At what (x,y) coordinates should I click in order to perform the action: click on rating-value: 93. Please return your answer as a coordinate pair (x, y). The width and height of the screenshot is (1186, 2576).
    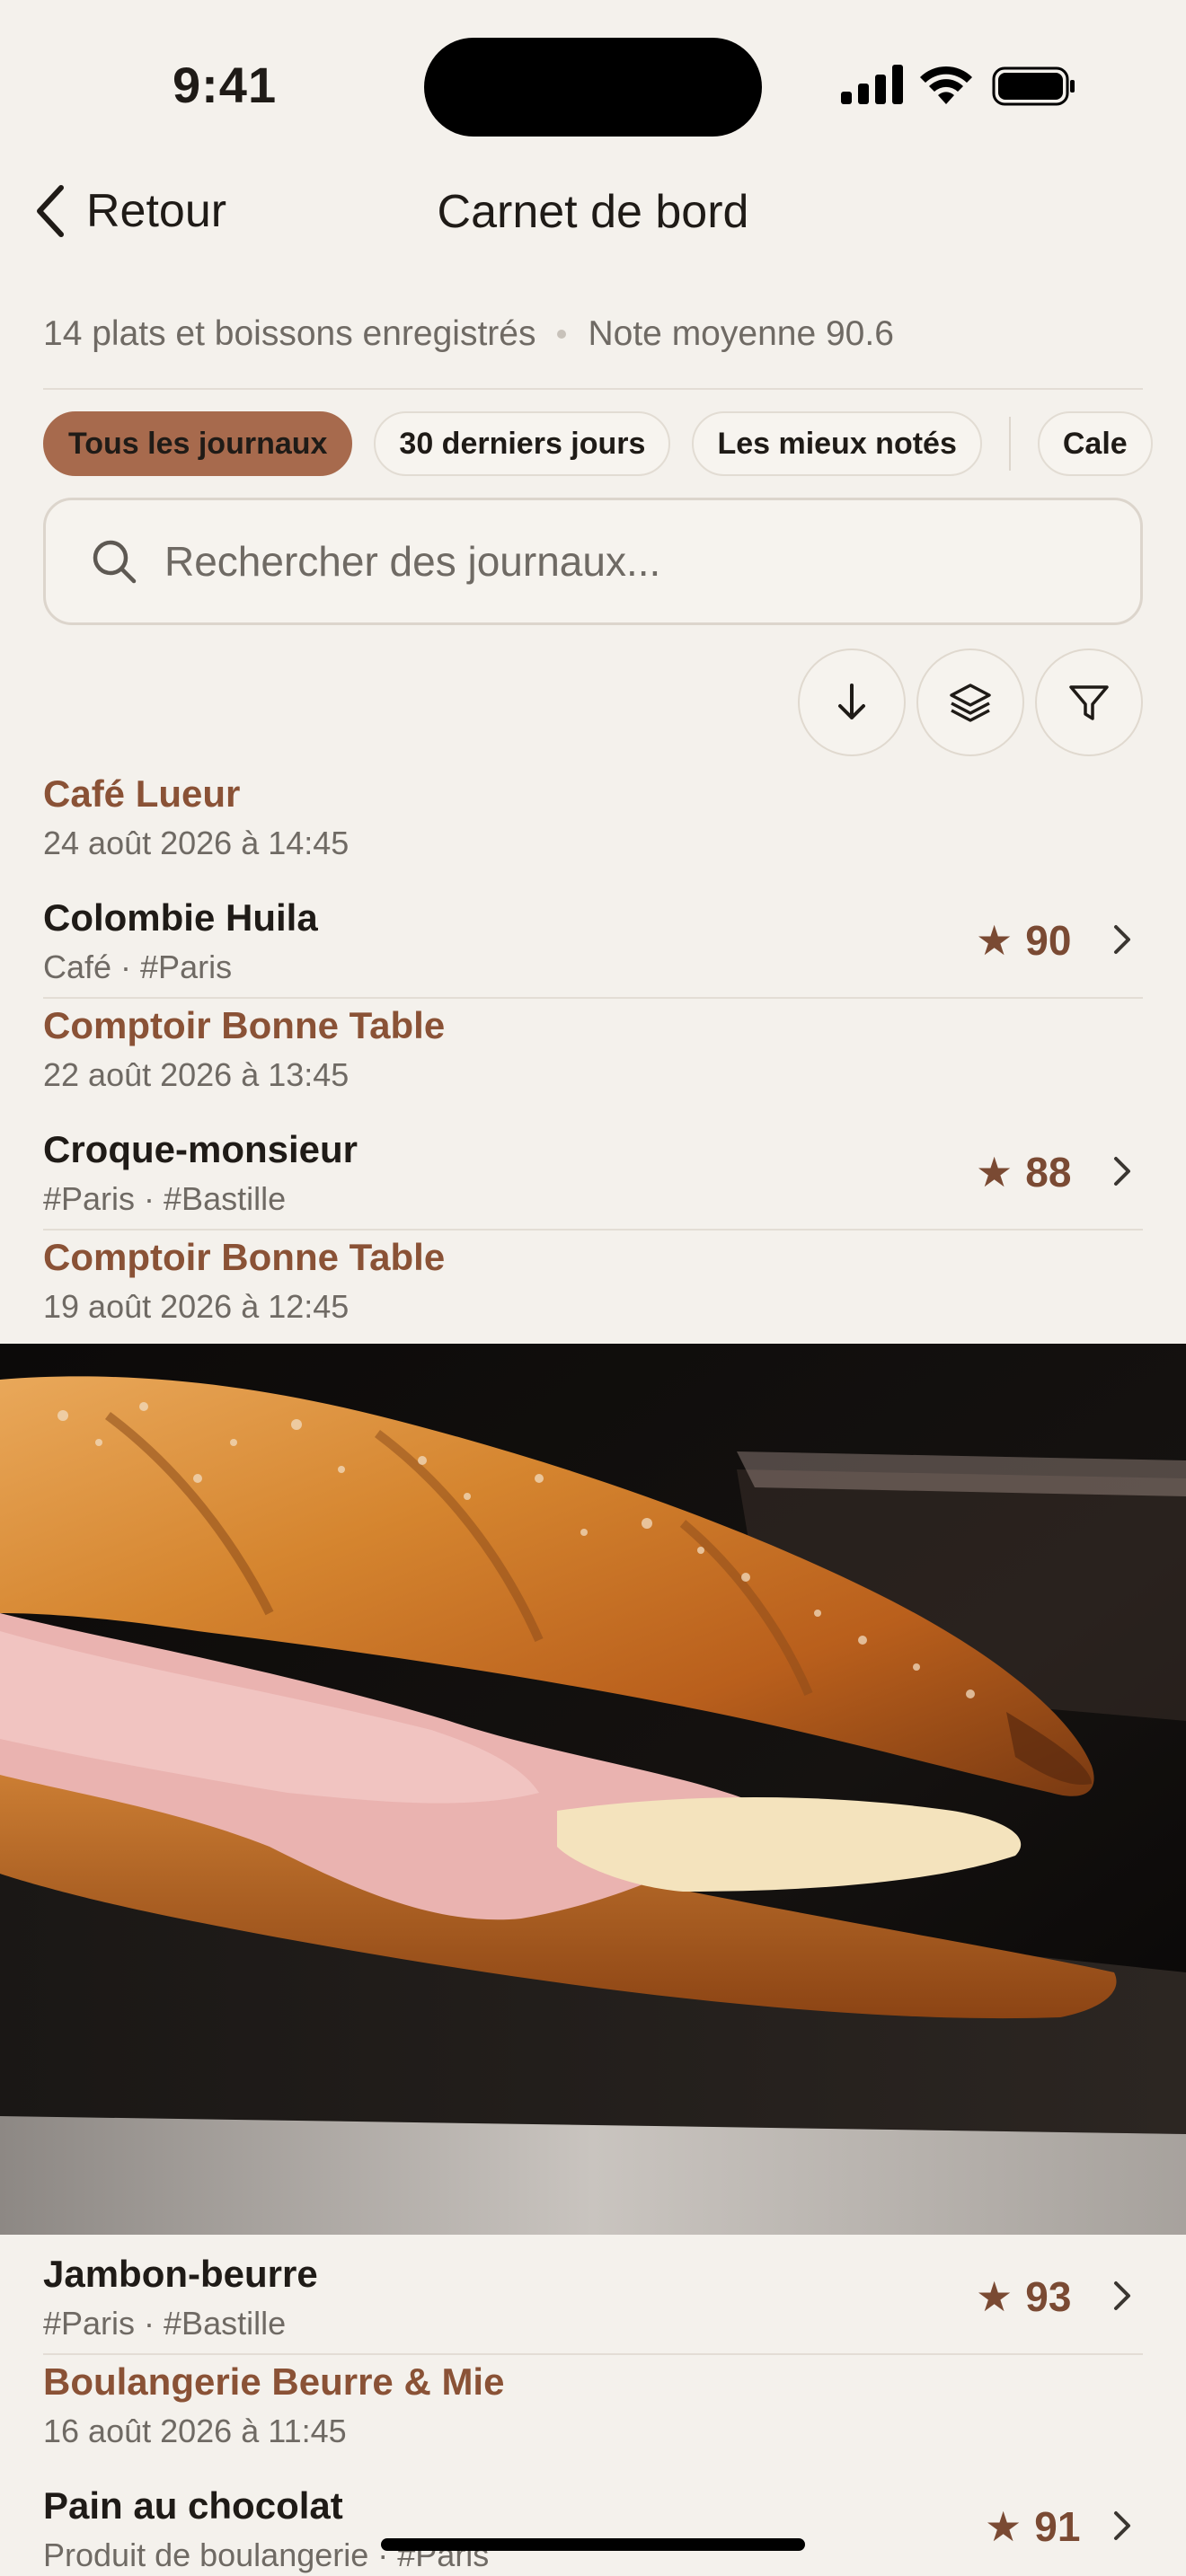
    Looking at the image, I should click on (1048, 2296).